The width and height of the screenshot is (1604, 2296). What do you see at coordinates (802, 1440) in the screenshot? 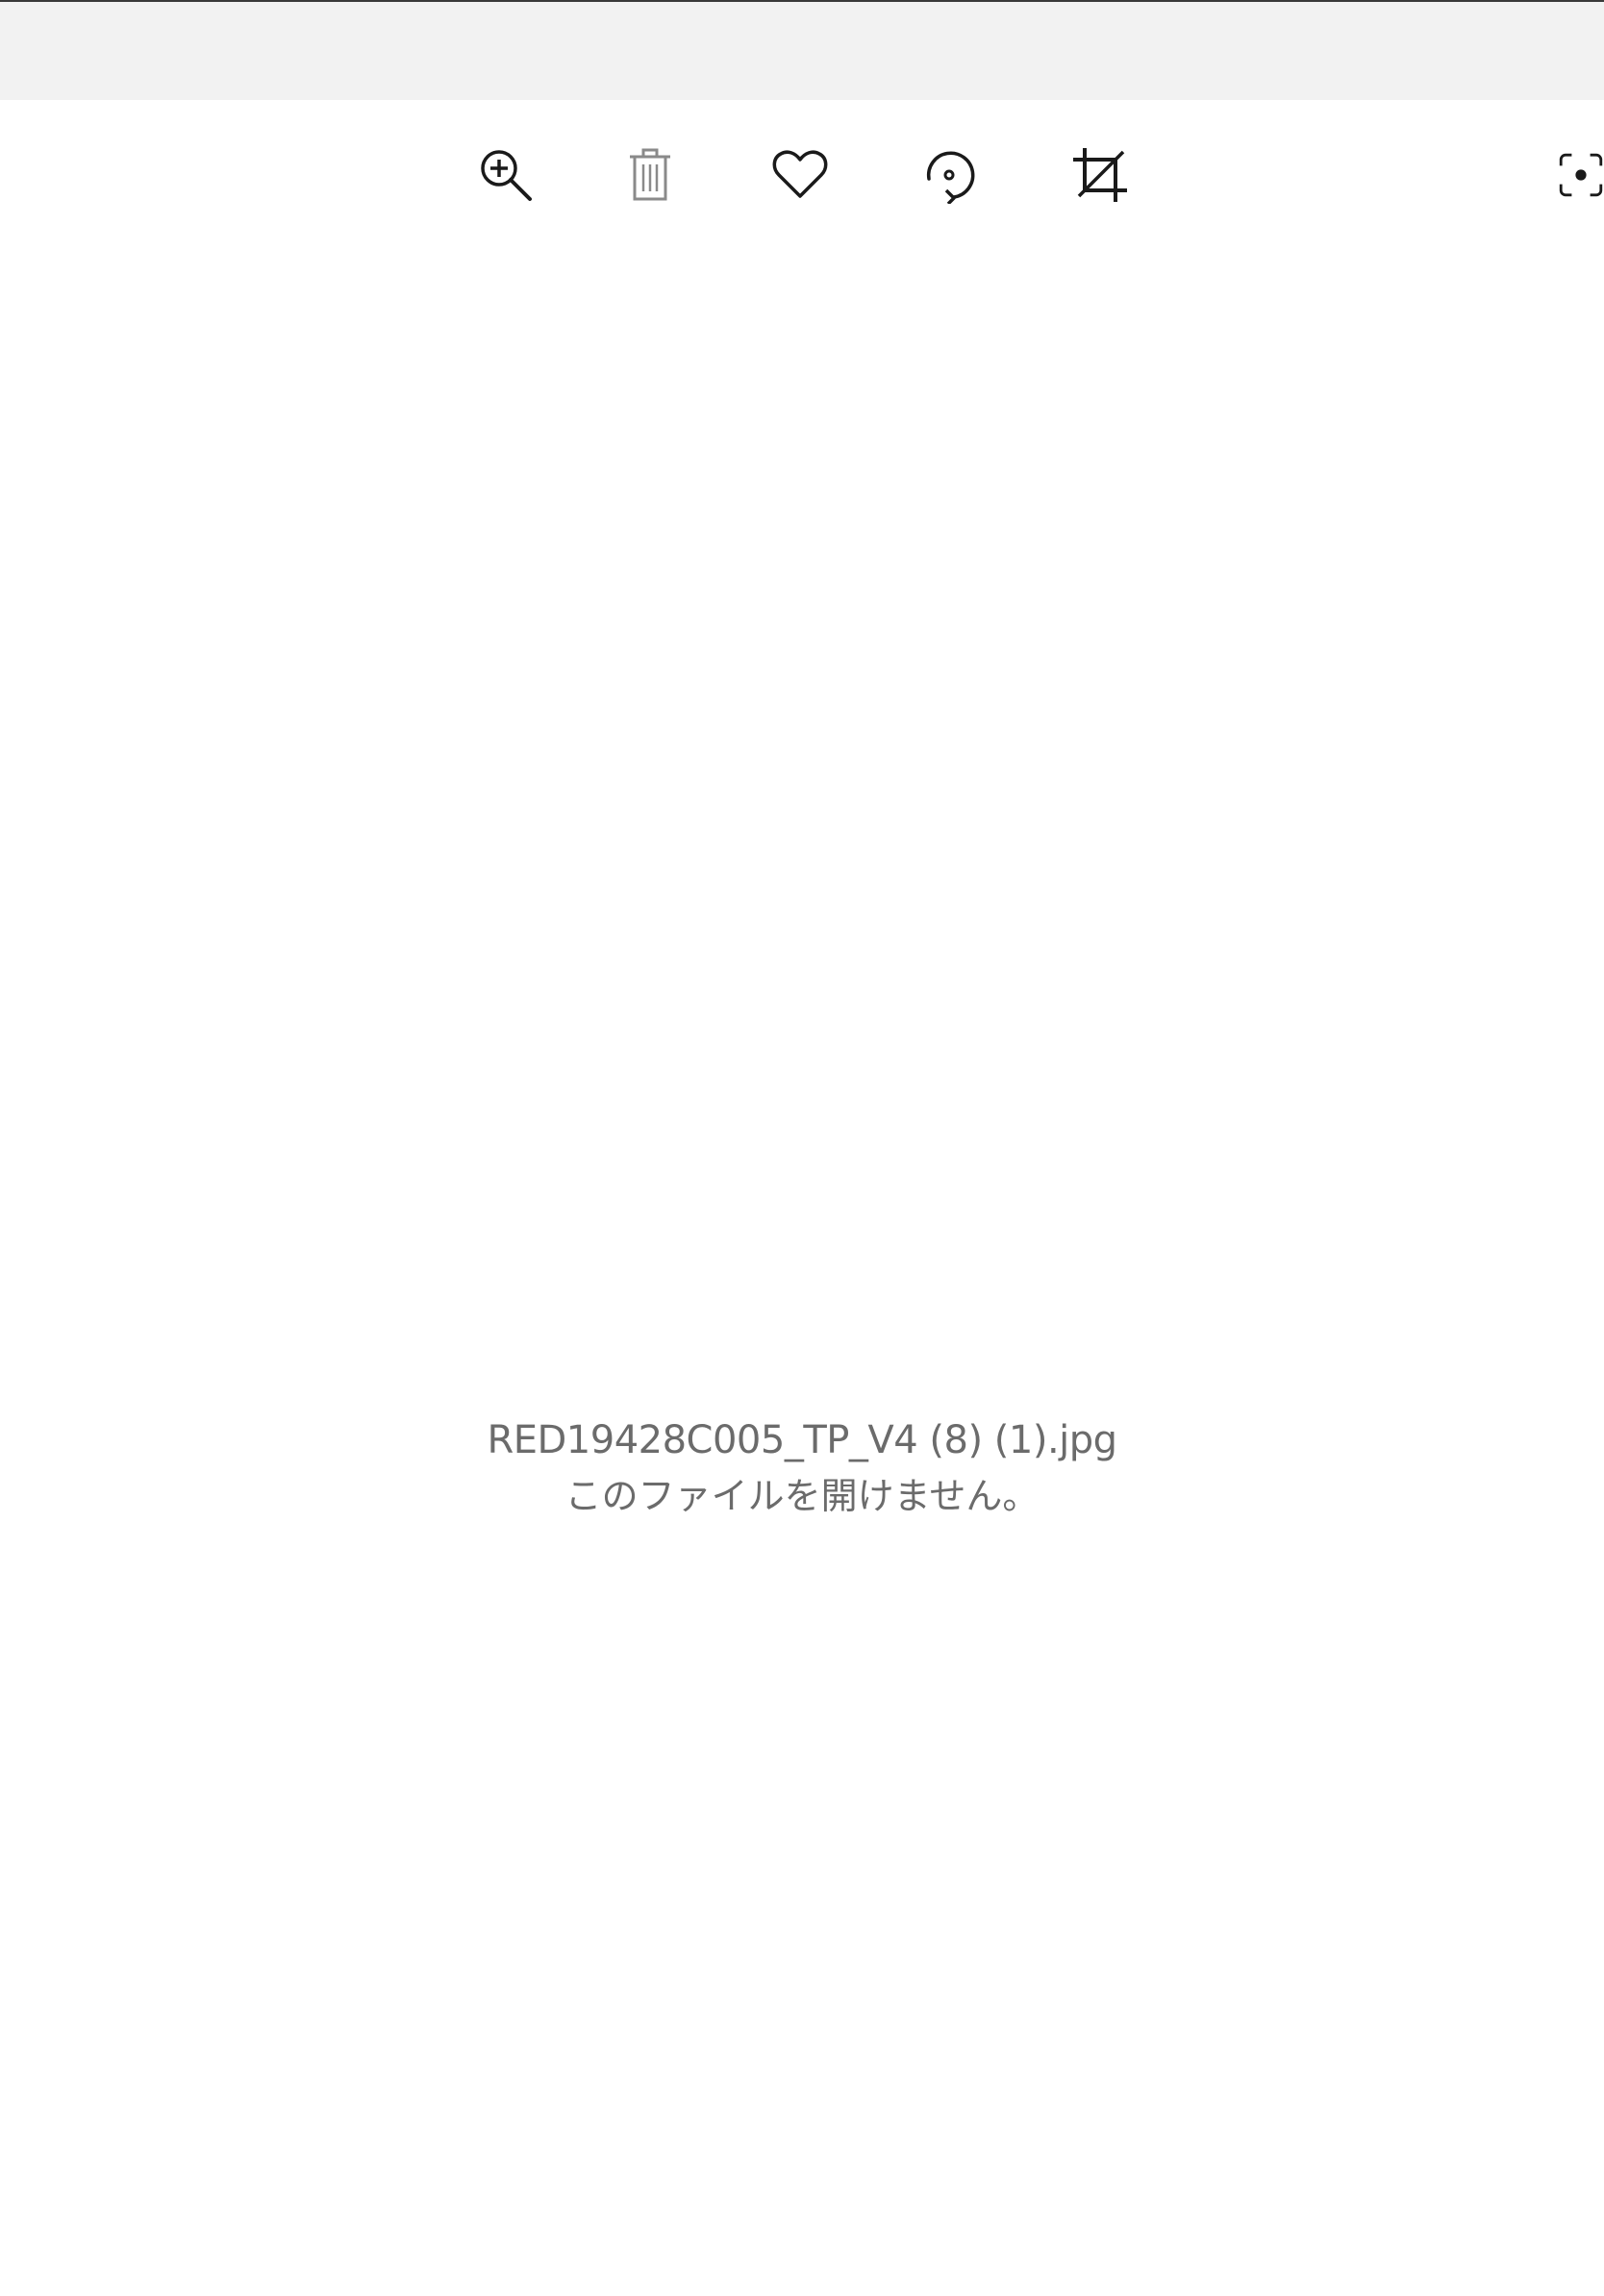
I see `file-name: RED19428C005_TP_V4 (8) (1).jpg` at bounding box center [802, 1440].